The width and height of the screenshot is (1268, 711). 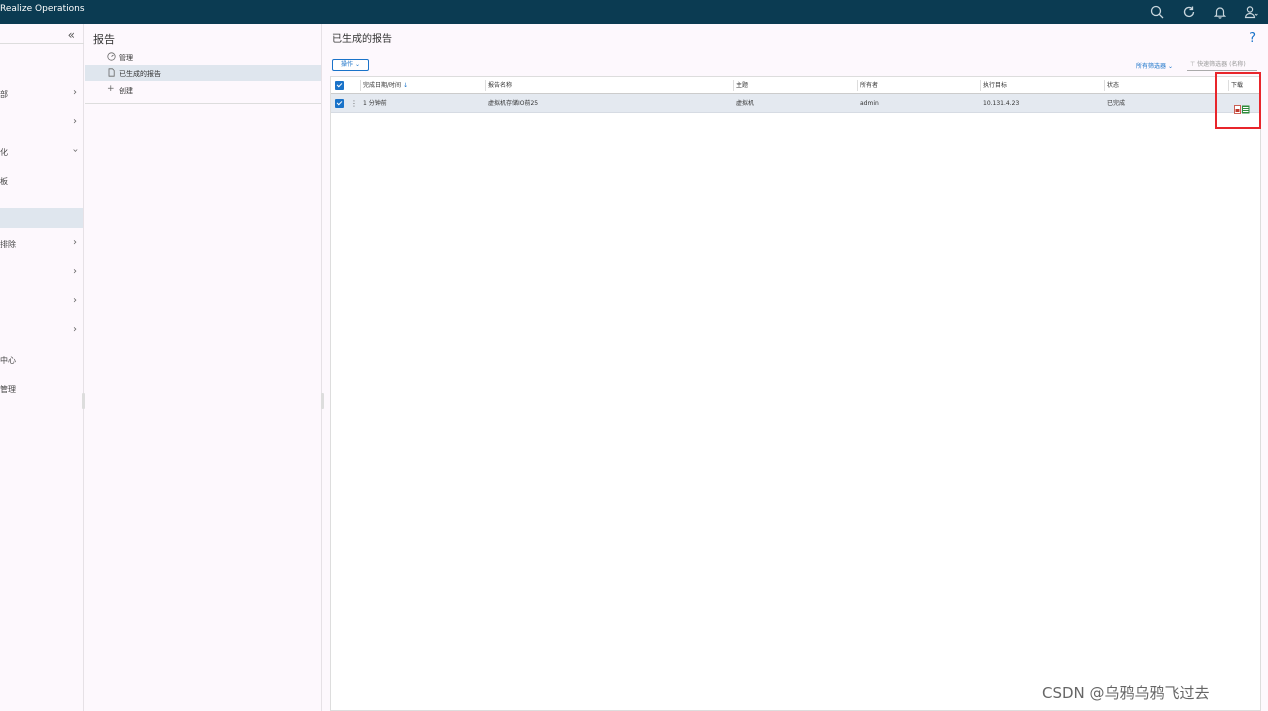 I want to click on cell-owner: admin, so click(x=869, y=103).